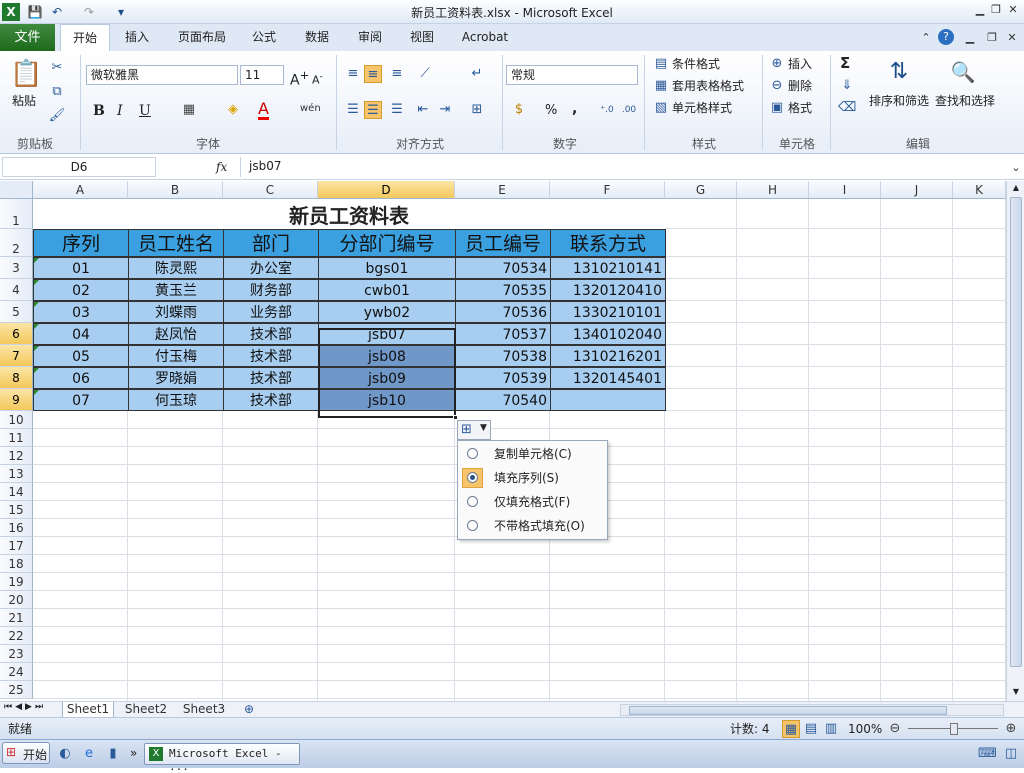  What do you see at coordinates (965, 101) in the screenshot?
I see `find-select-button: 查找和选择` at bounding box center [965, 101].